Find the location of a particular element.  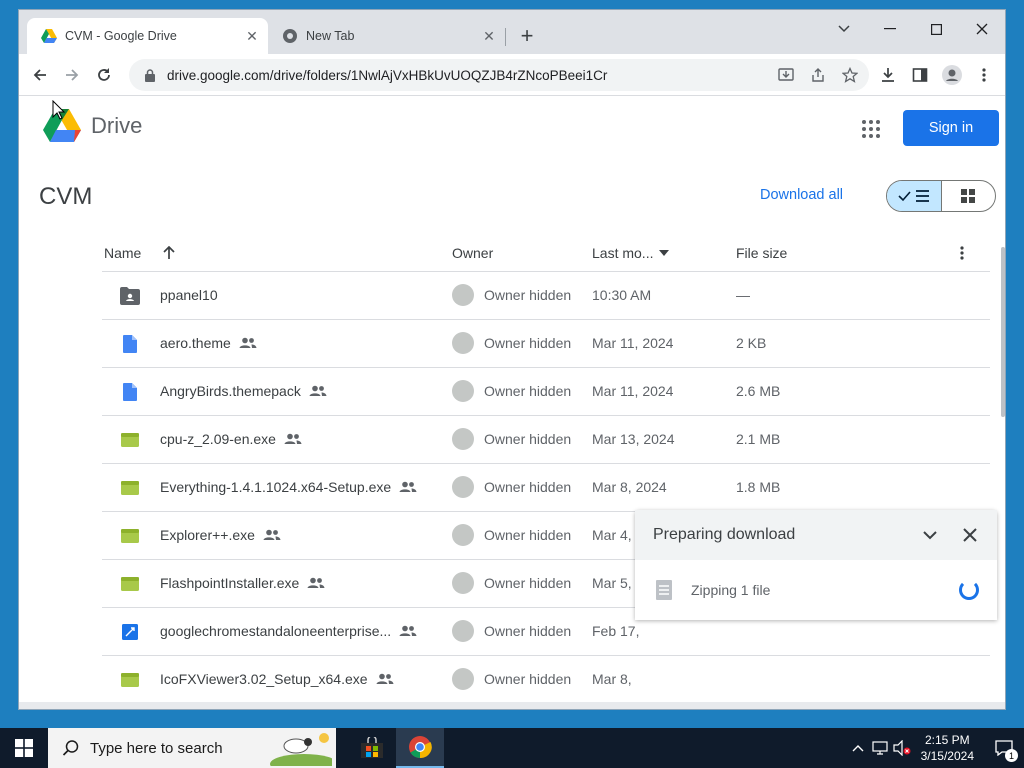

back-button is located at coordinates (40, 75).